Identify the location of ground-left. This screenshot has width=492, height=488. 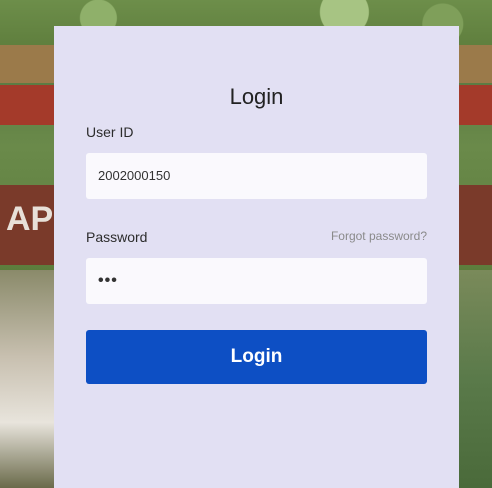
(30, 379).